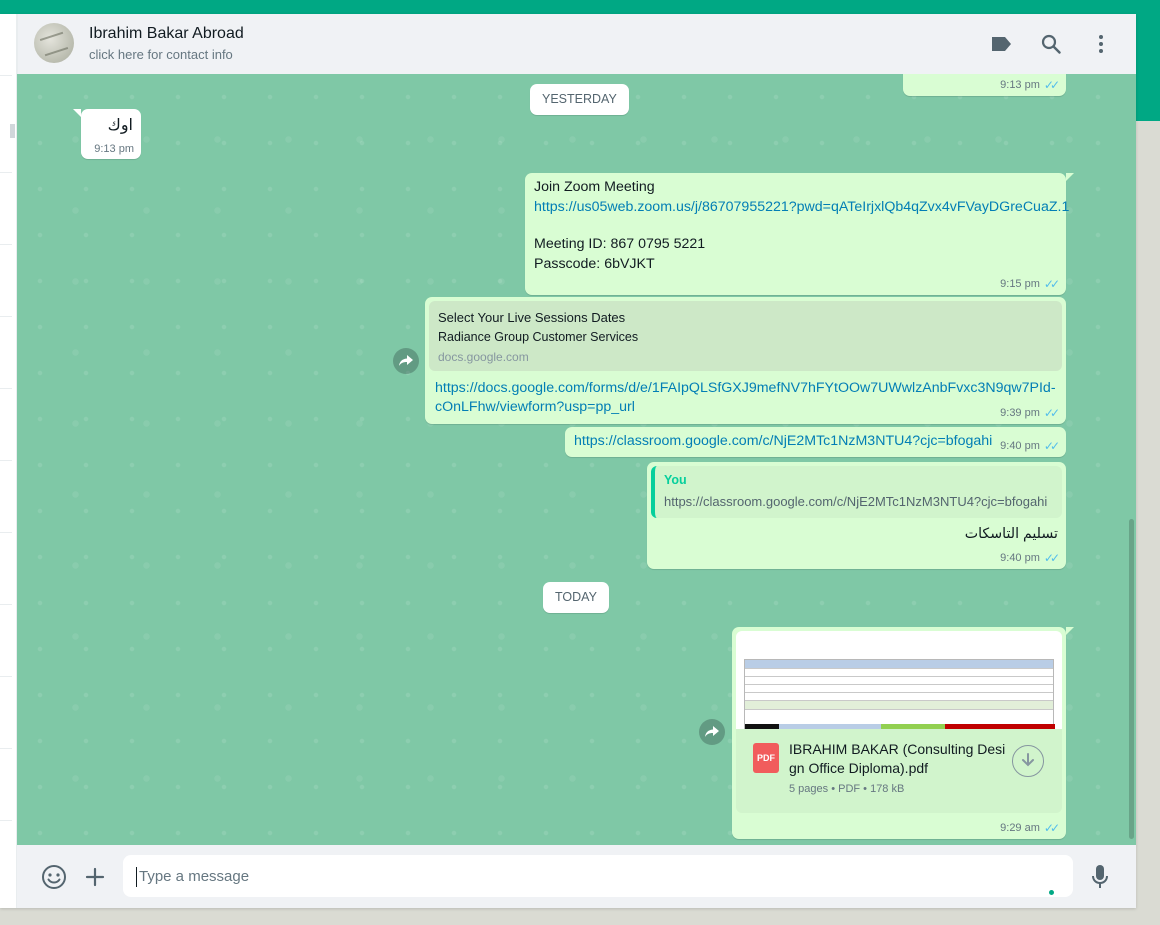 The image size is (1160, 925). Describe the element at coordinates (594, 187) in the screenshot. I see `message-text: Join Zoom Meeting` at that location.